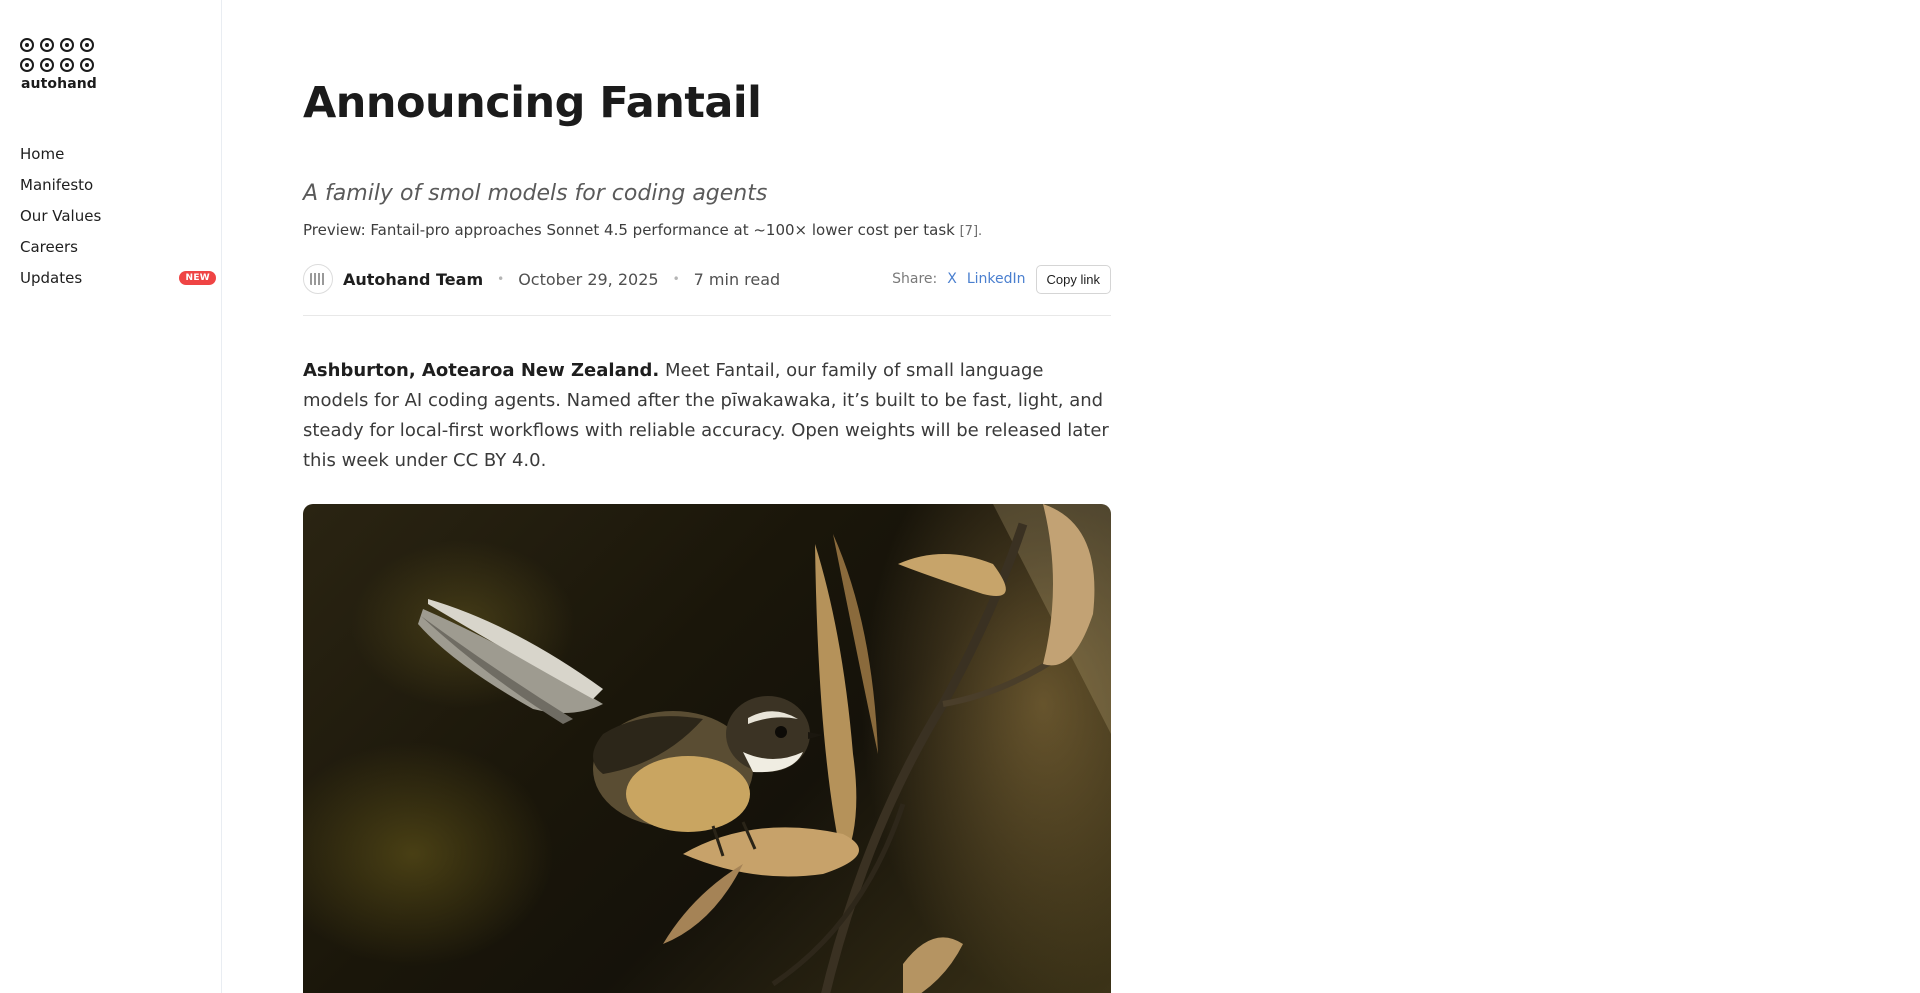  Describe the element at coordinates (80, 55) in the screenshot. I see `logo-mark-icon` at that location.